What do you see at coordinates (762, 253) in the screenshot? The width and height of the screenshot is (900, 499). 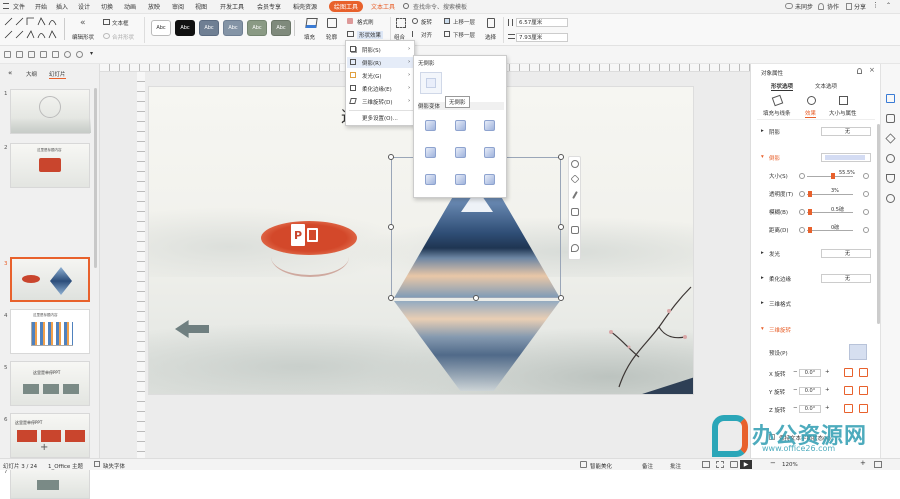 I see `expand-glow-icon: ▸` at bounding box center [762, 253].